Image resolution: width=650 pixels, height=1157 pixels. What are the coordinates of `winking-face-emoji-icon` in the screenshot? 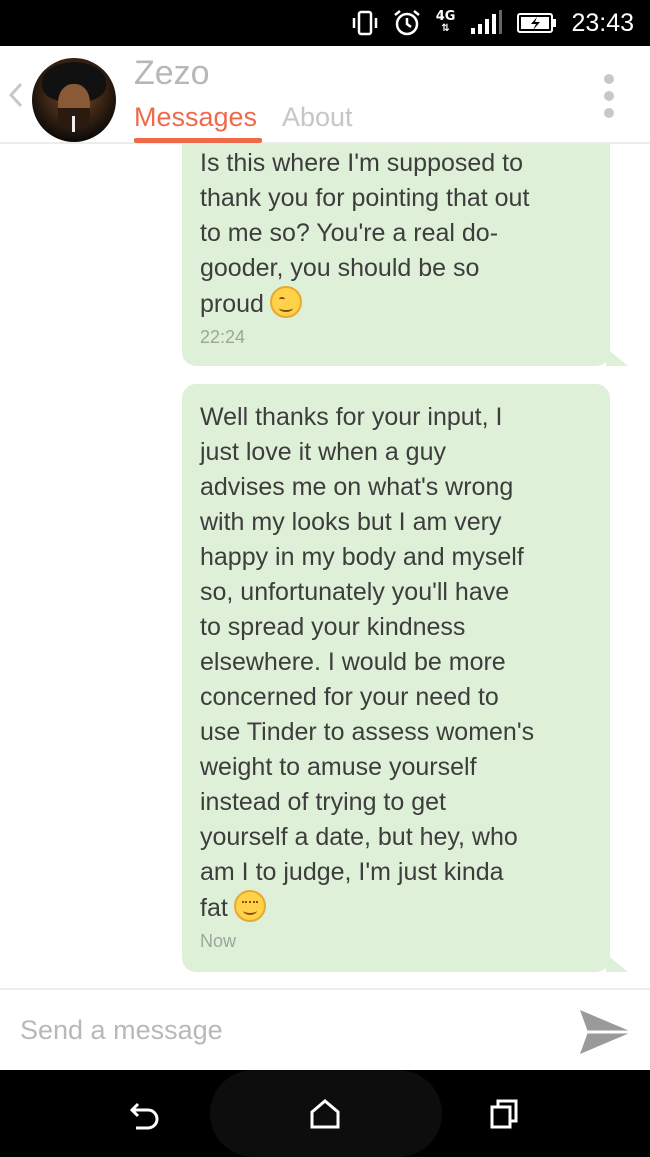 It's located at (285, 302).